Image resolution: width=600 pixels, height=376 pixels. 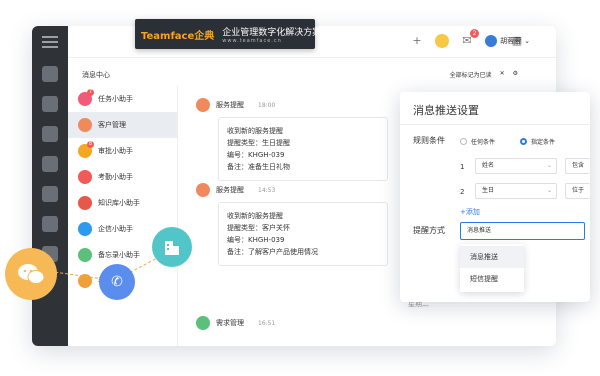 What do you see at coordinates (115, 177) in the screenshot?
I see `sidebar-item-label: 考勤小助手` at bounding box center [115, 177].